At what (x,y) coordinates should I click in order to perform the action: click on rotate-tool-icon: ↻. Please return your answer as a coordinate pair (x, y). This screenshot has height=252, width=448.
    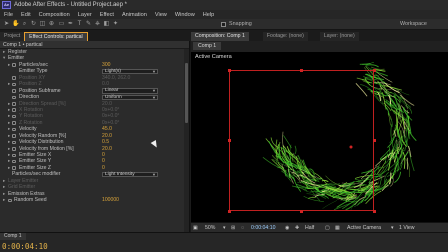
    Looking at the image, I should click on (33, 24).